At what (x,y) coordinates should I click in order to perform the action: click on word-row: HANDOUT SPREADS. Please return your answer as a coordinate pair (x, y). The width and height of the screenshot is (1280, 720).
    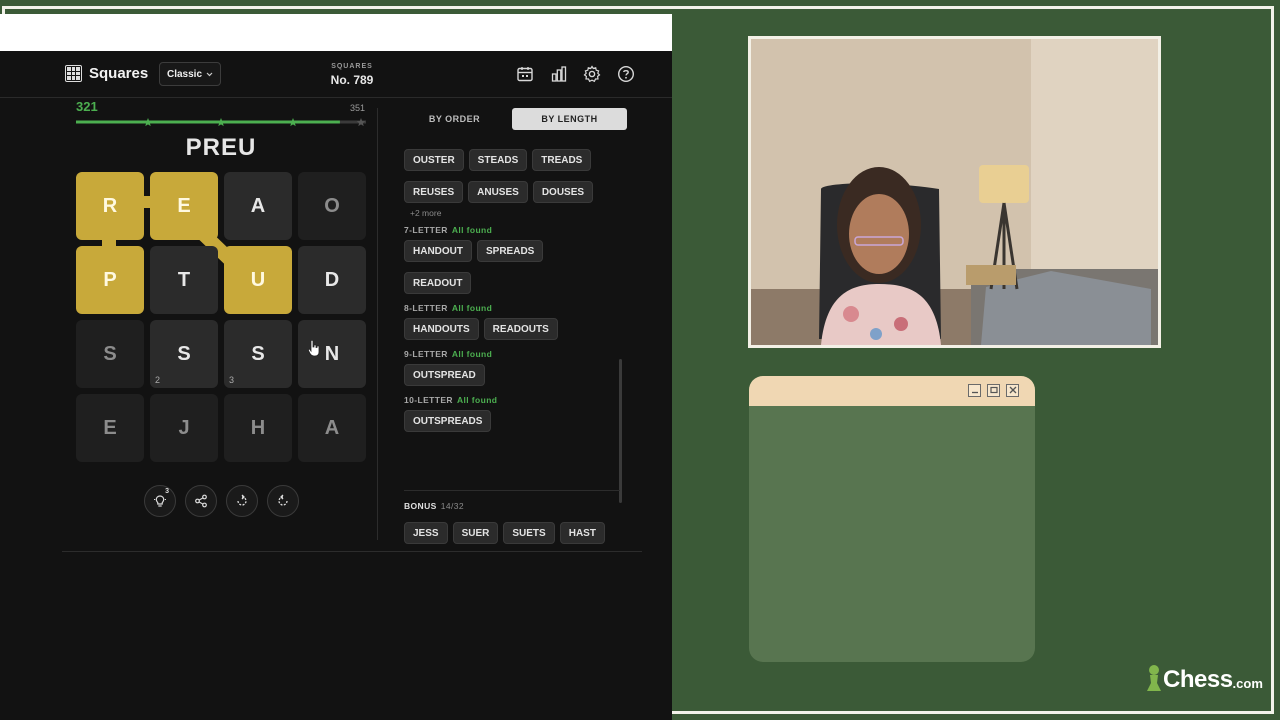
    Looking at the image, I should click on (511, 251).